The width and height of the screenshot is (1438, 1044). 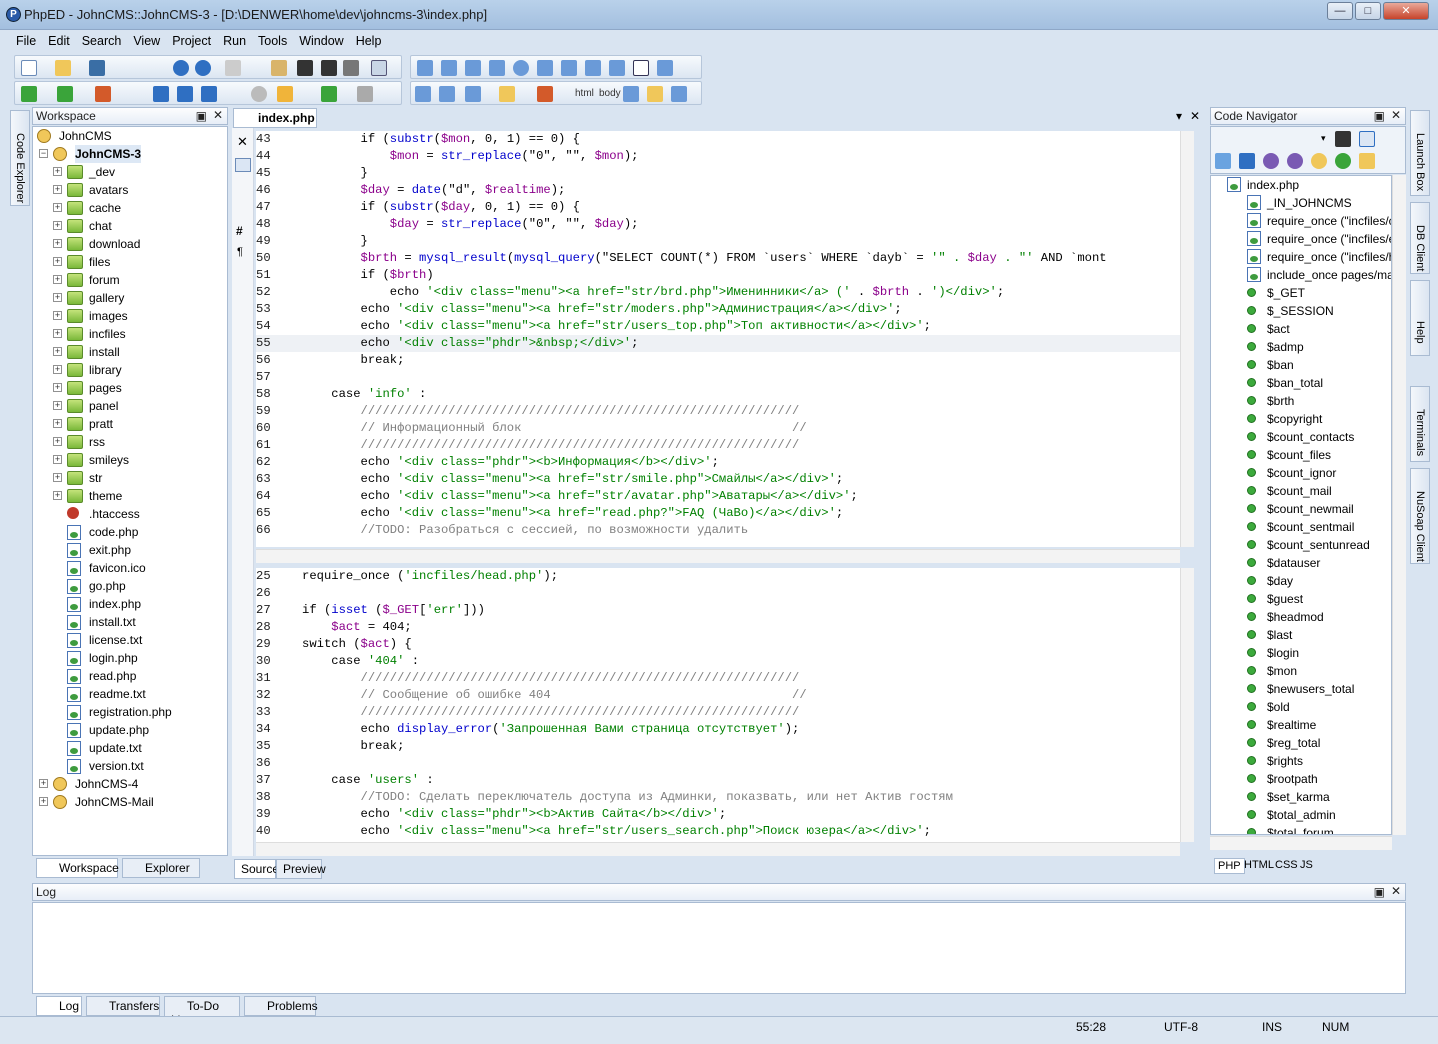 What do you see at coordinates (1301, 329) in the screenshot?
I see `navigator-item: $act` at bounding box center [1301, 329].